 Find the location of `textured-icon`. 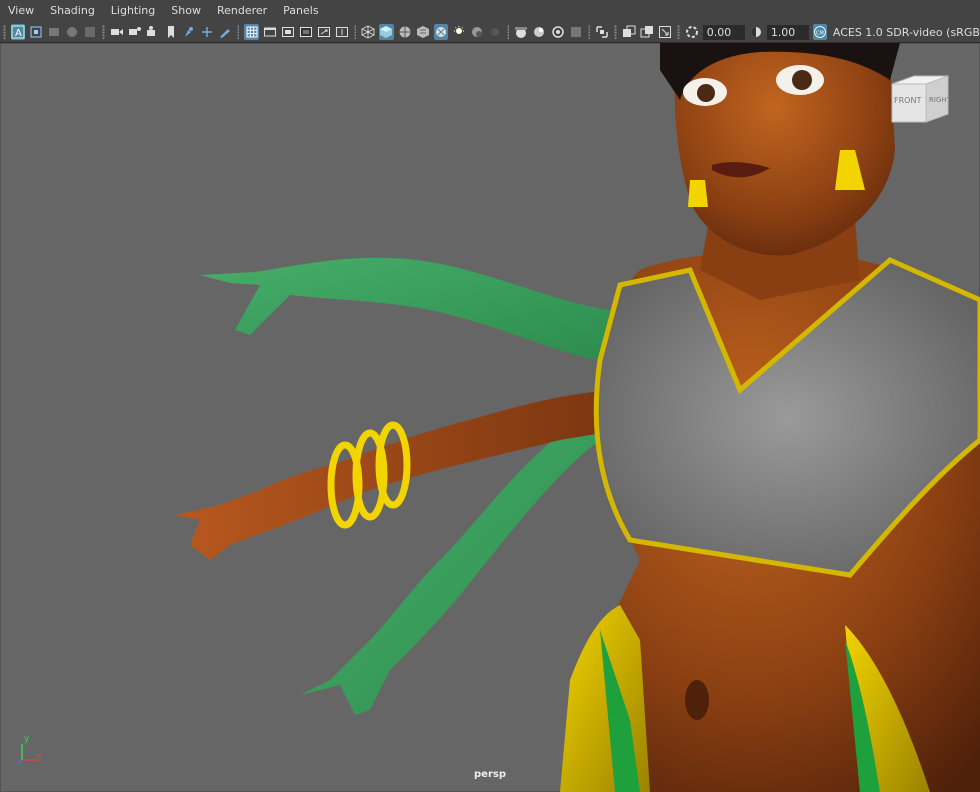

textured-icon is located at coordinates (423, 32).